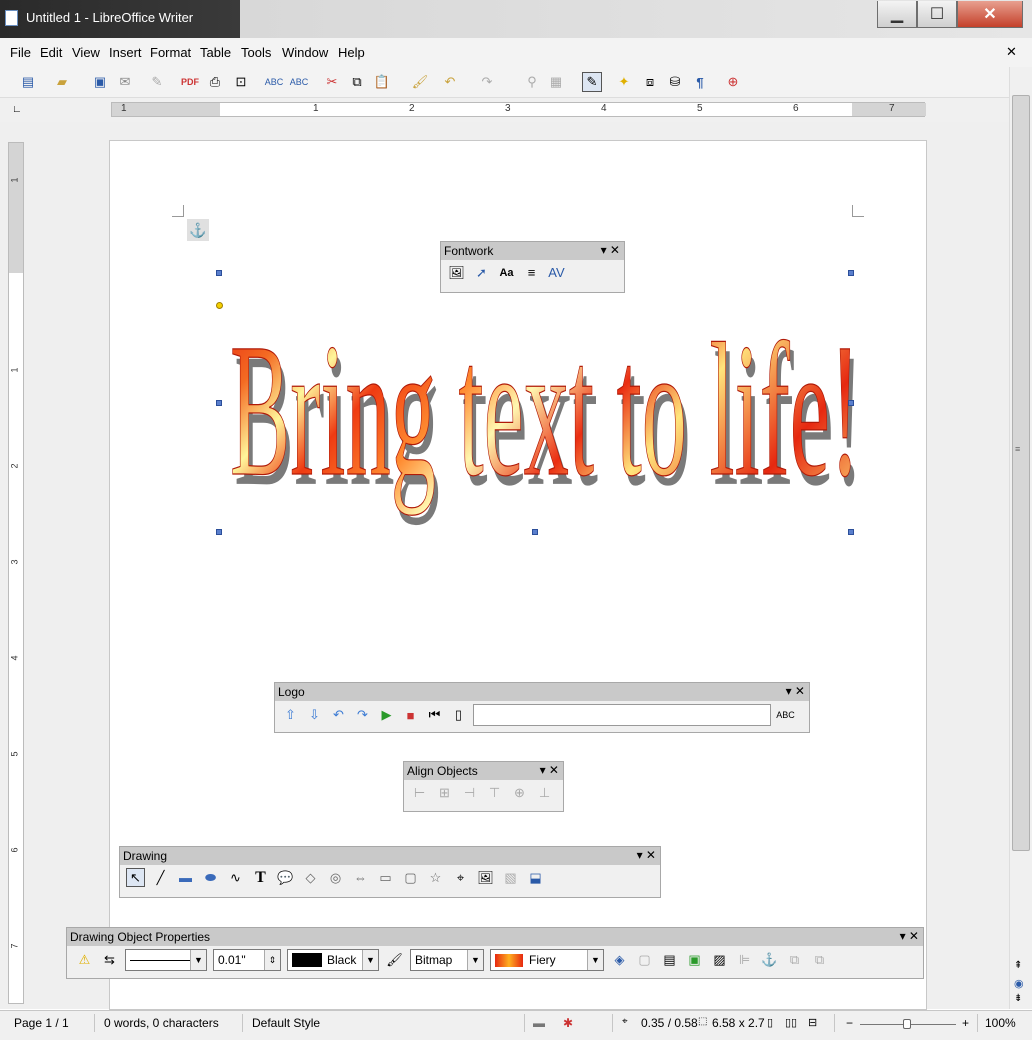  I want to click on page-count: Page 1 / 1, so click(41, 1023).